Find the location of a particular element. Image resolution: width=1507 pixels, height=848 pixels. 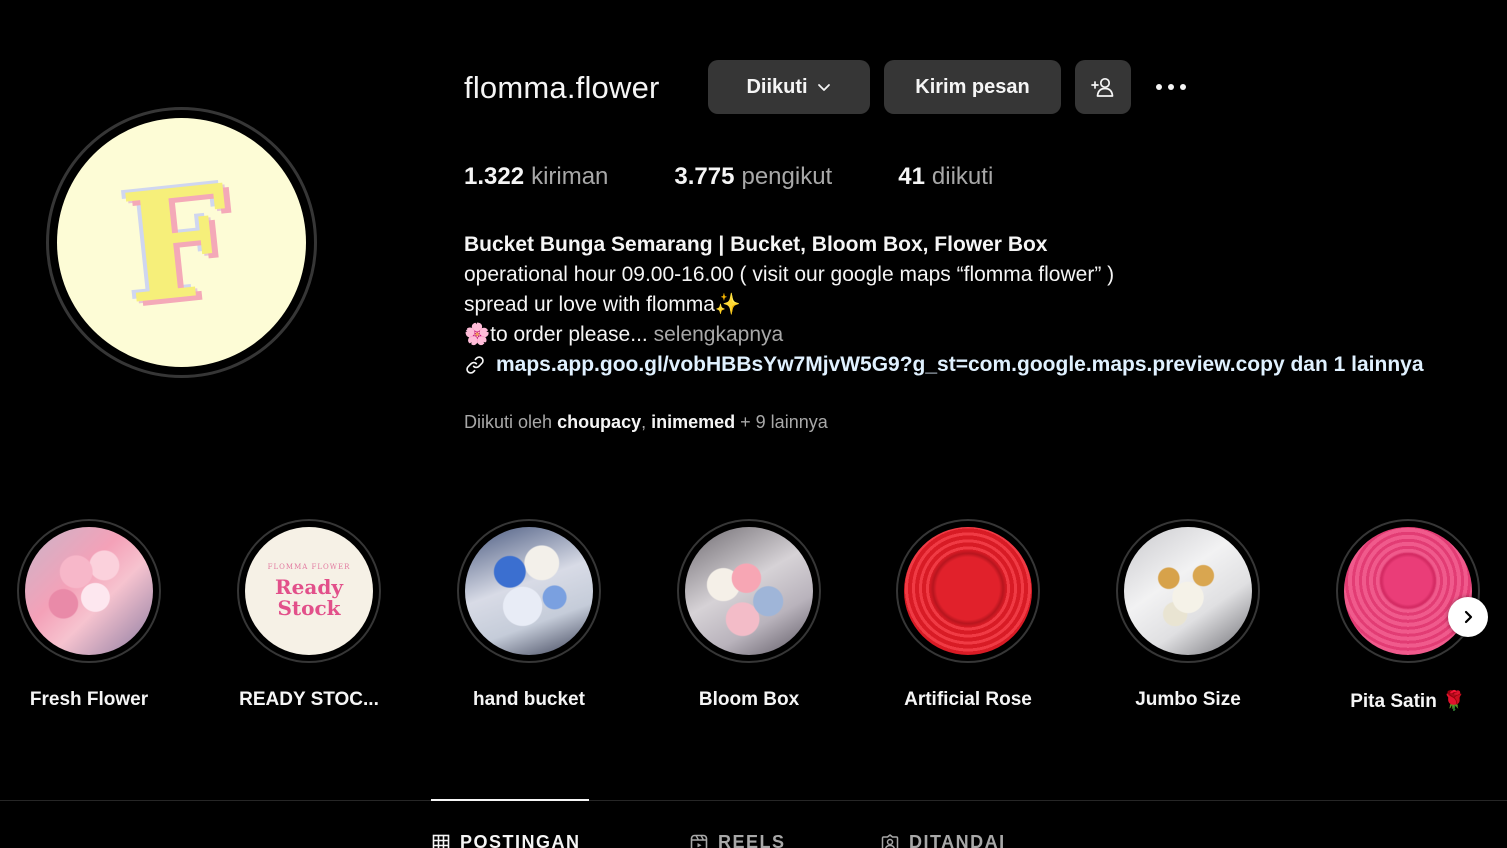

more-options-button is located at coordinates (1171, 87).